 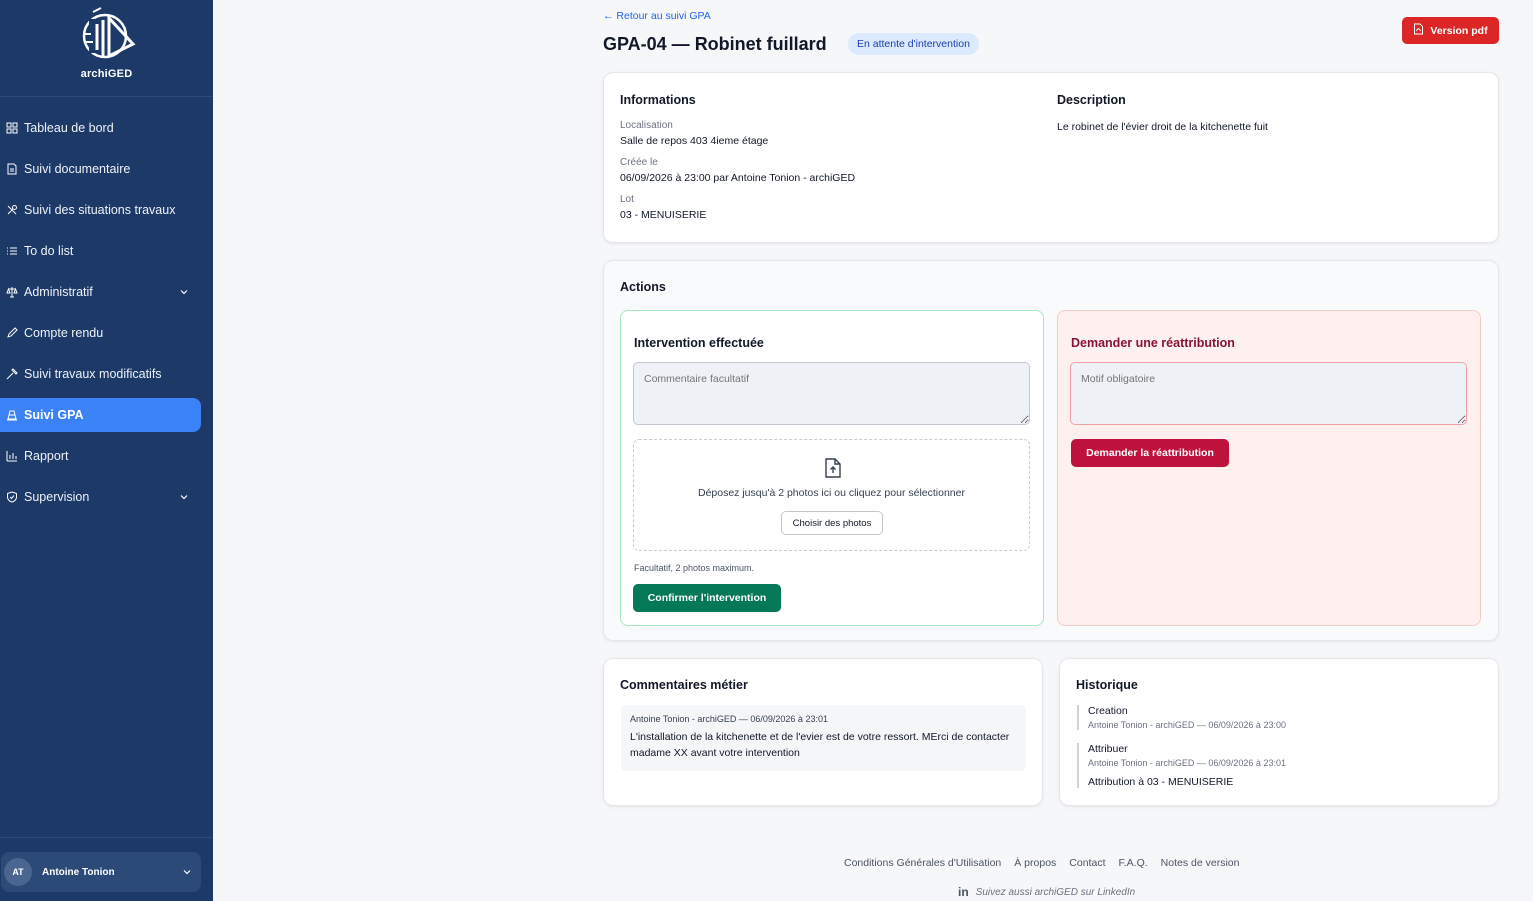 What do you see at coordinates (12, 497) in the screenshot?
I see `shield-icon` at bounding box center [12, 497].